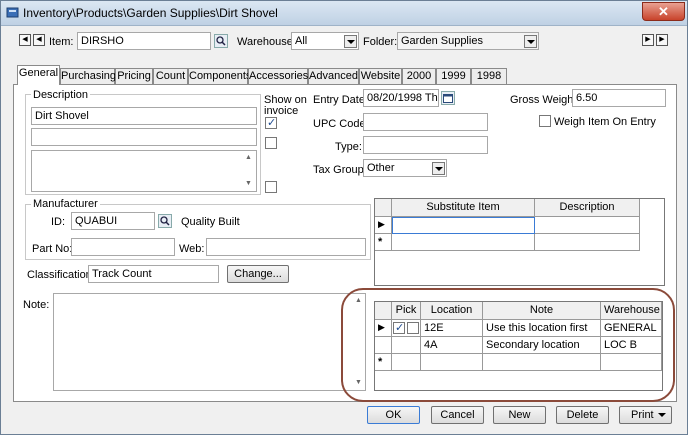 The width and height of the screenshot is (688, 435). Describe the element at coordinates (383, 208) in the screenshot. I see `substitute-corner-cell` at that location.